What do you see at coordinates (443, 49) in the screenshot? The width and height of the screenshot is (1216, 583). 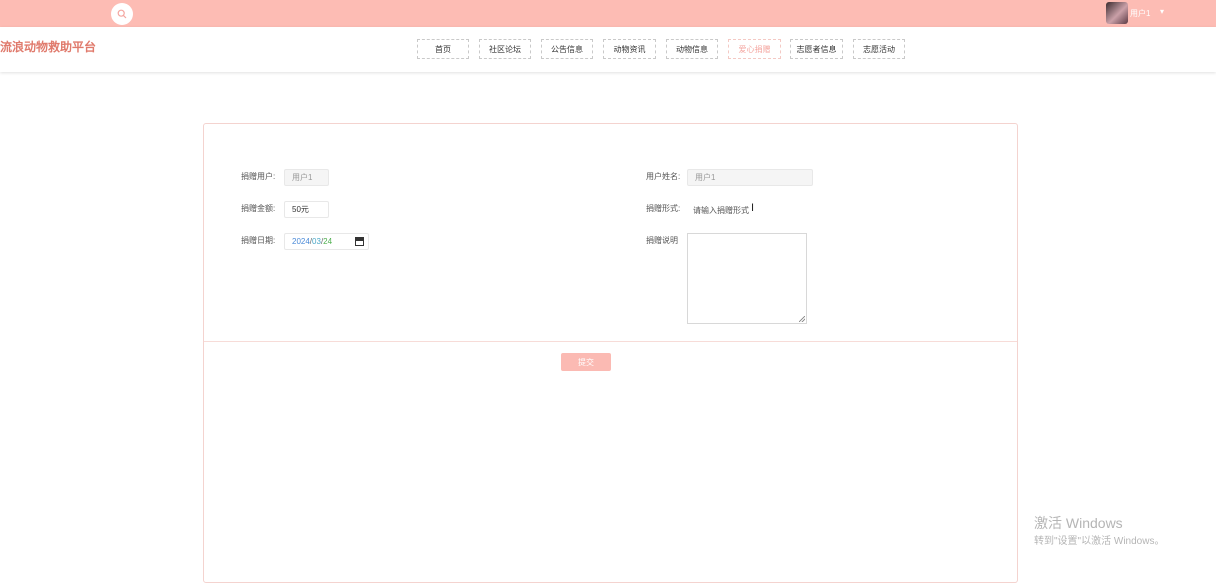 I see `nav-home: 首页` at bounding box center [443, 49].